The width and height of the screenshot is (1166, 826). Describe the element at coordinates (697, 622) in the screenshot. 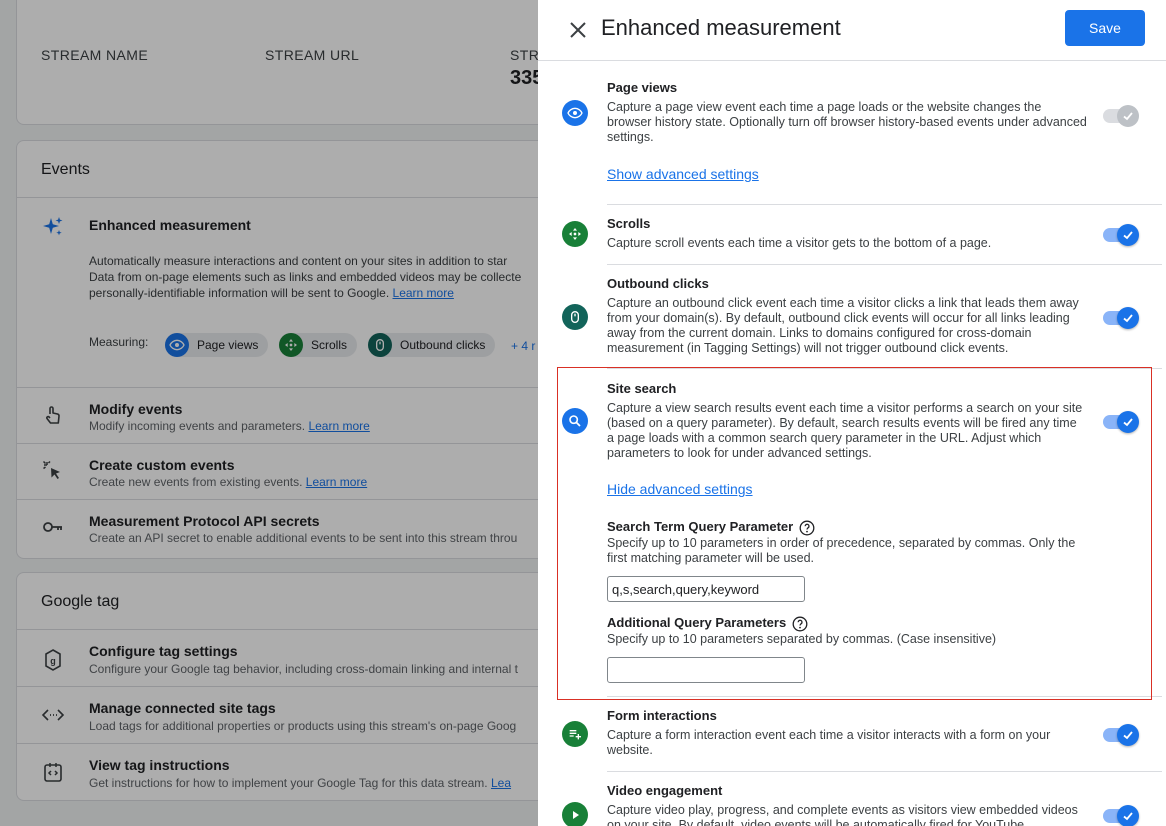

I see `field-label-text: Additional Query Parameters` at that location.